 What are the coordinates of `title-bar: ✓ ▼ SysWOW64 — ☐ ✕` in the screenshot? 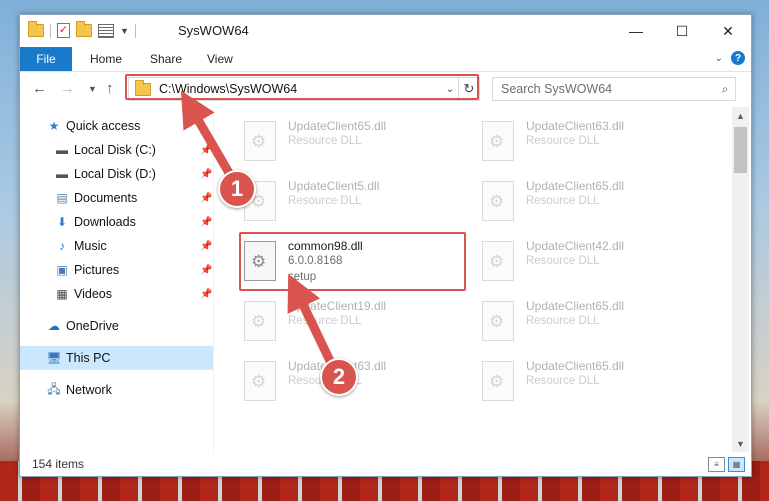 It's located at (385, 31).